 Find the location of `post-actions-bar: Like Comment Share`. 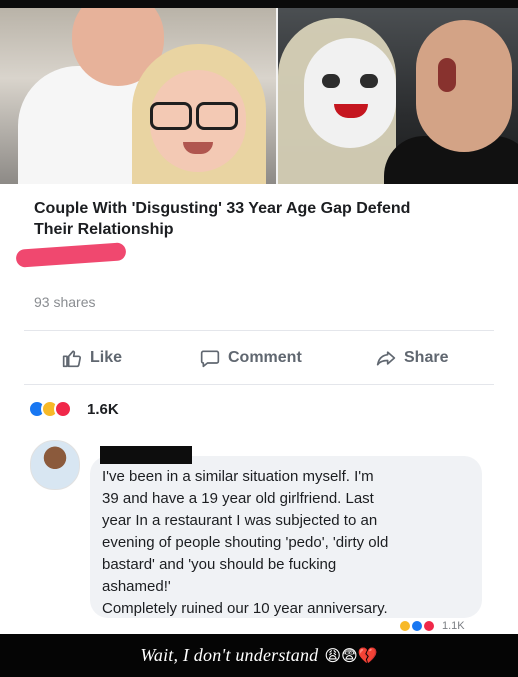

post-actions-bar: Like Comment Share is located at coordinates (259, 358).